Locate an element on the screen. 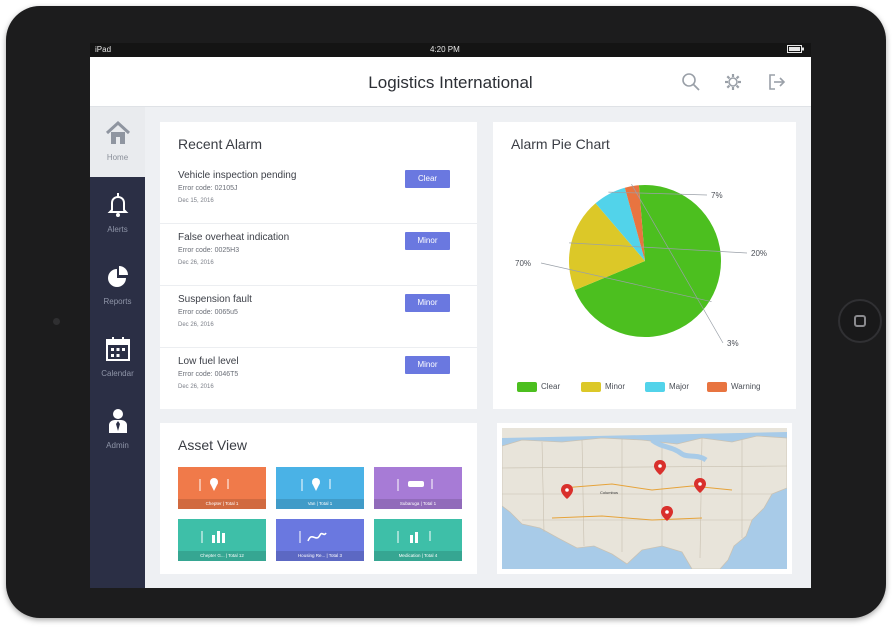  gear-icon is located at coordinates (733, 82).